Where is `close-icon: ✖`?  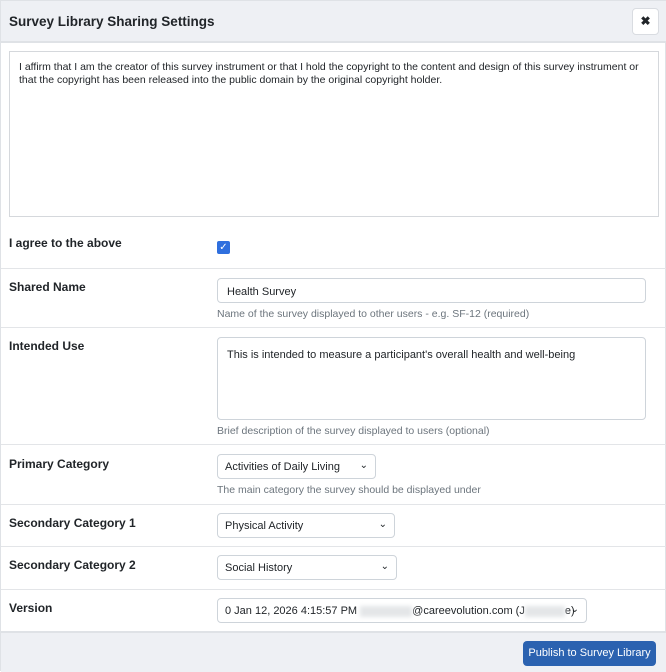 close-icon: ✖ is located at coordinates (645, 21).